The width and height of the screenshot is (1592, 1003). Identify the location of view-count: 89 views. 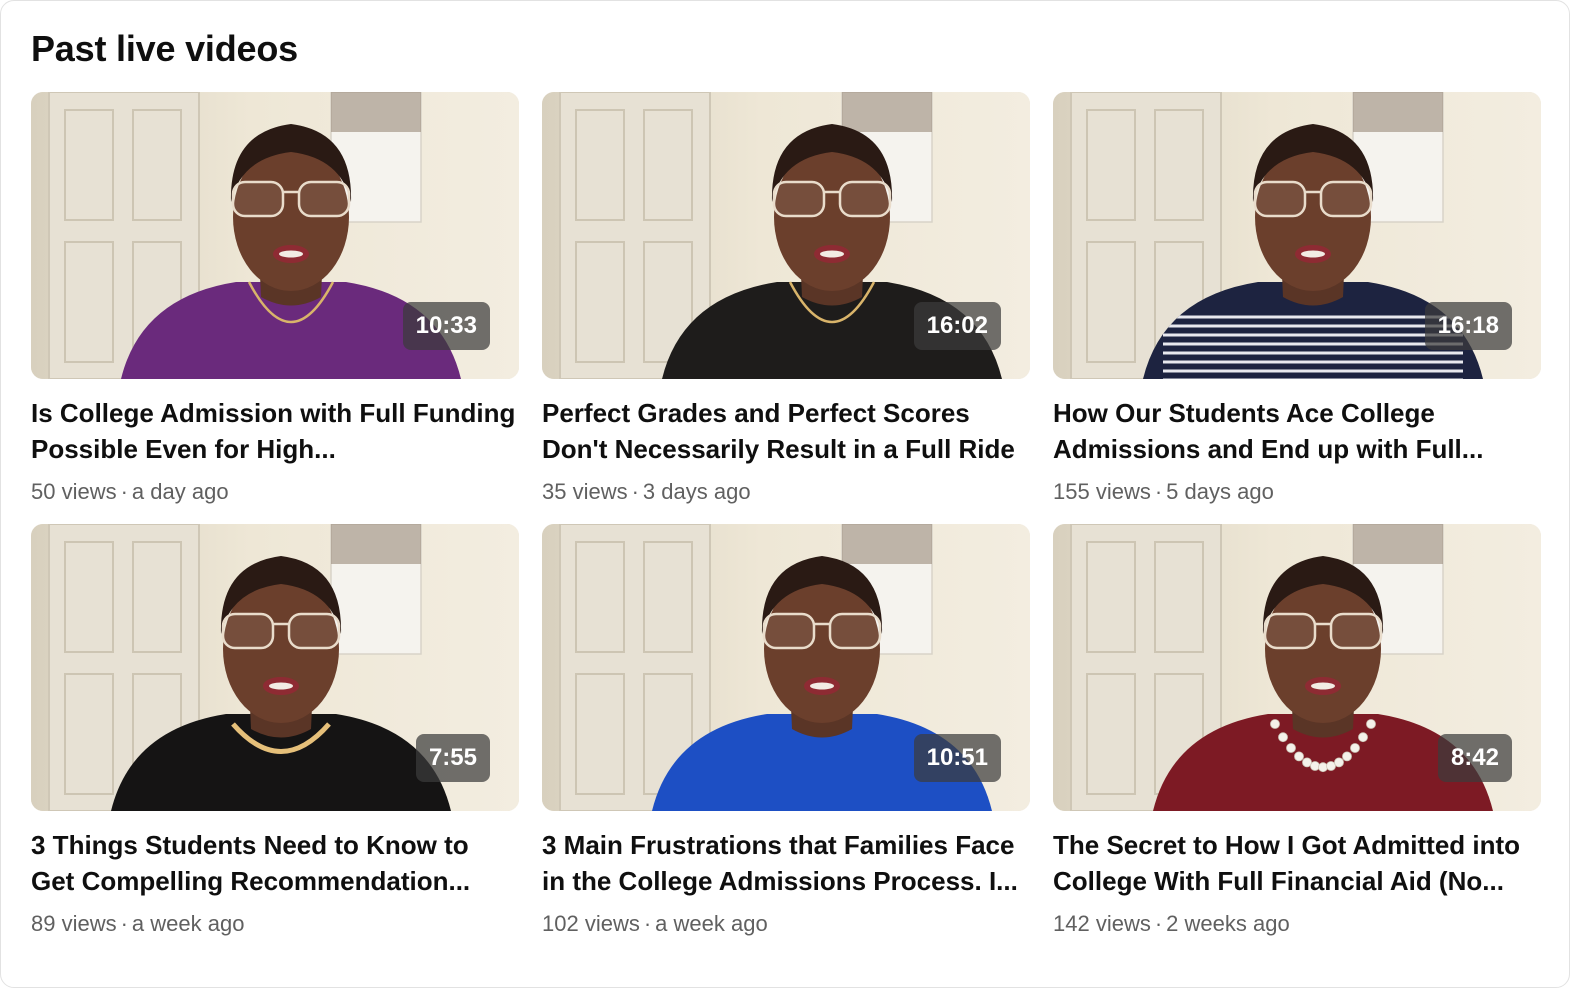
(74, 923).